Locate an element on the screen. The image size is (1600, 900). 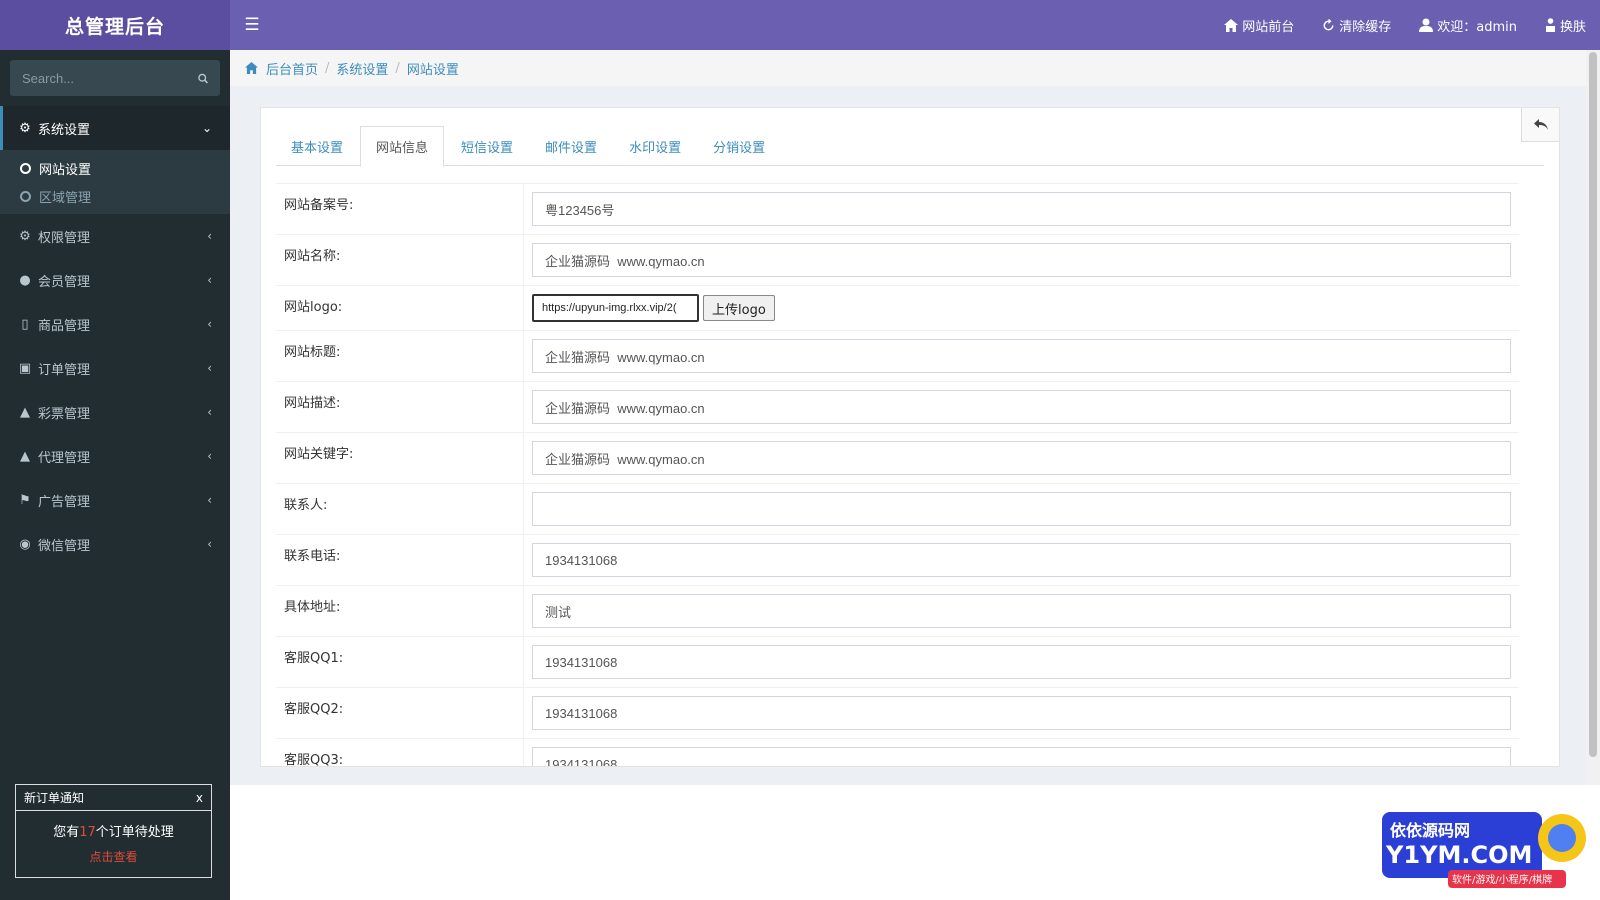
form-row-site-name: 网站名称: is located at coordinates (897, 260).